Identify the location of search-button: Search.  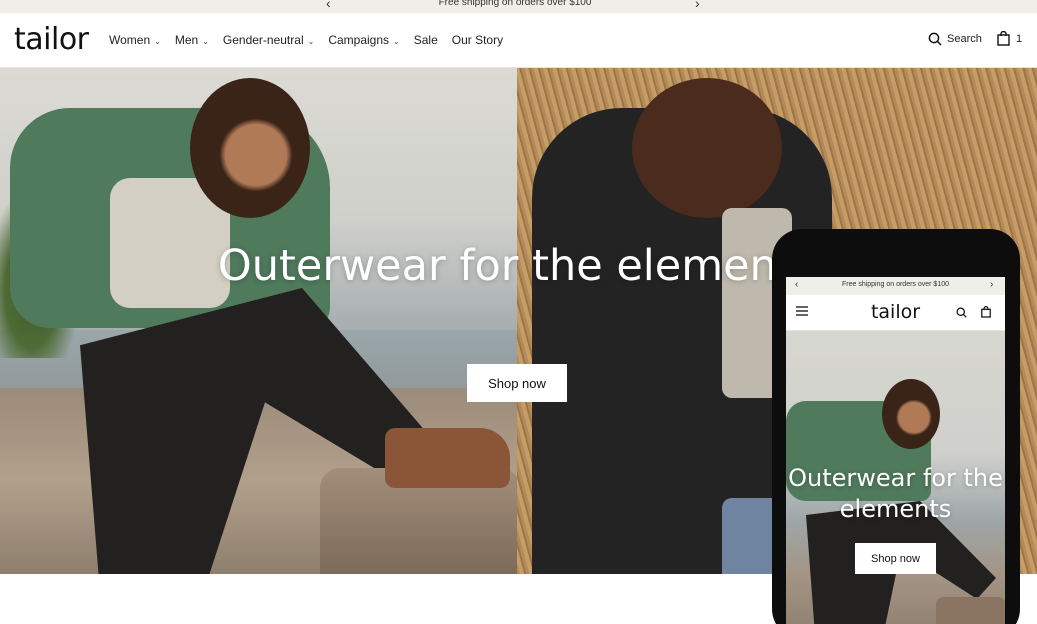
(955, 39).